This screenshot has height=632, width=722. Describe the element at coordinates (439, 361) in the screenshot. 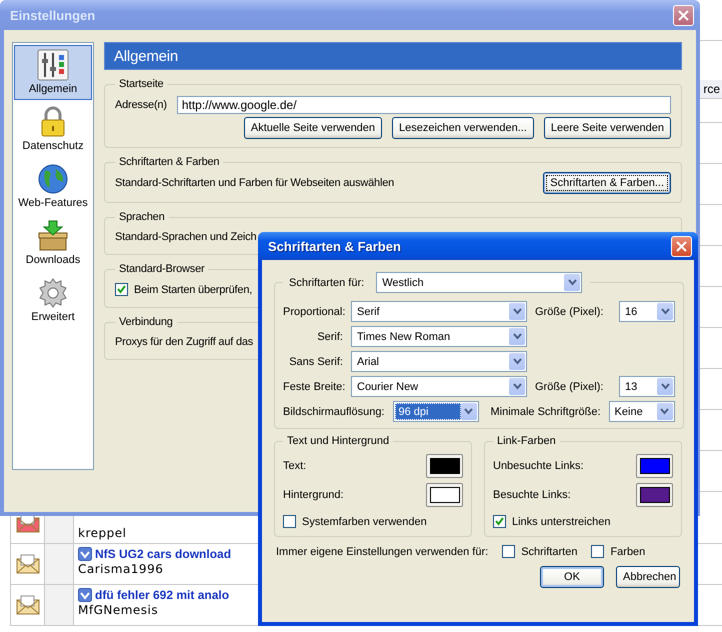

I see `dropdown: Arial` at that location.